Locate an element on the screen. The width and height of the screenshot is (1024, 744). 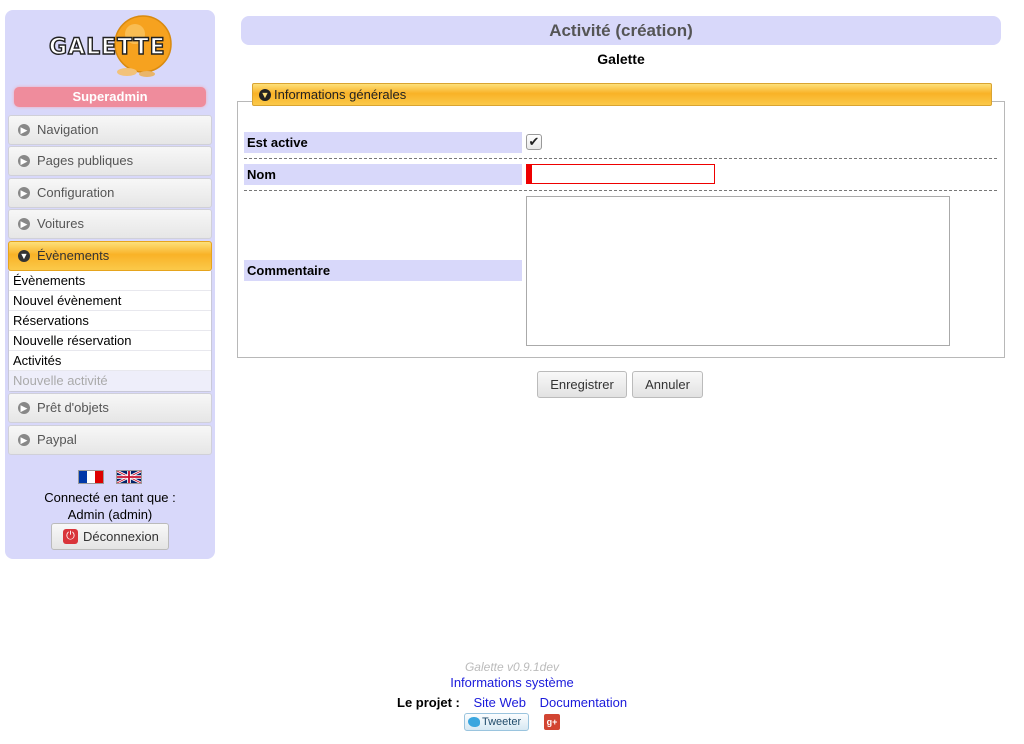
menu-configuration: ▶ Configuration is located at coordinates (110, 193).